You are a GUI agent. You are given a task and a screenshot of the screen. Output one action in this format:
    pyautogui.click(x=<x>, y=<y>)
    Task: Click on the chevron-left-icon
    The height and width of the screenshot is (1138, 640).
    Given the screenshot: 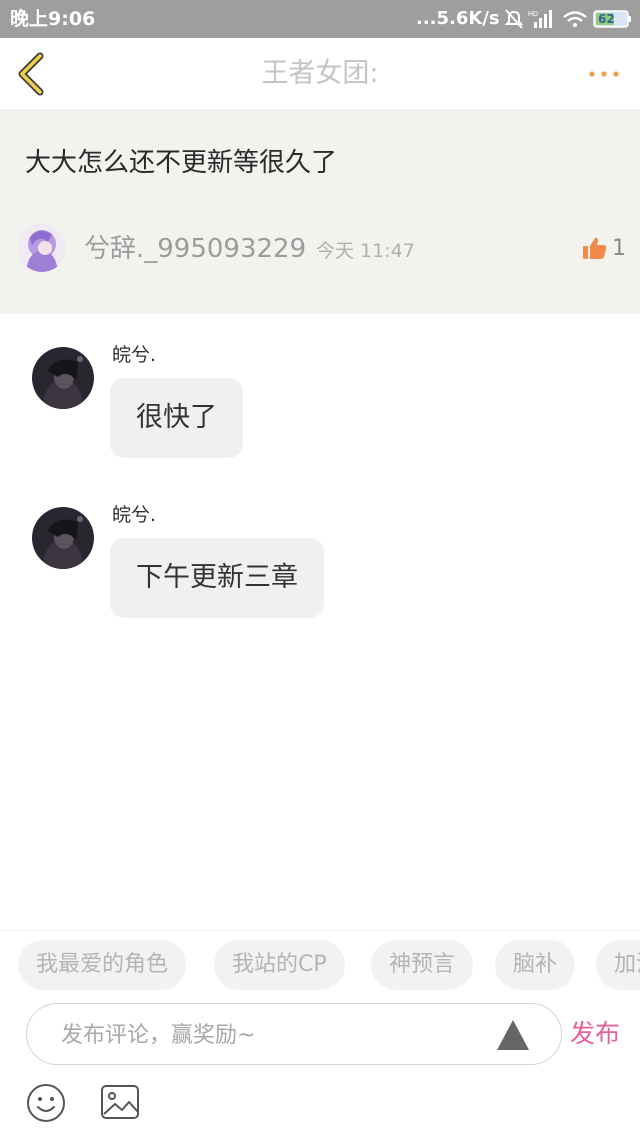 What is the action you would take?
    pyautogui.click(x=31, y=74)
    